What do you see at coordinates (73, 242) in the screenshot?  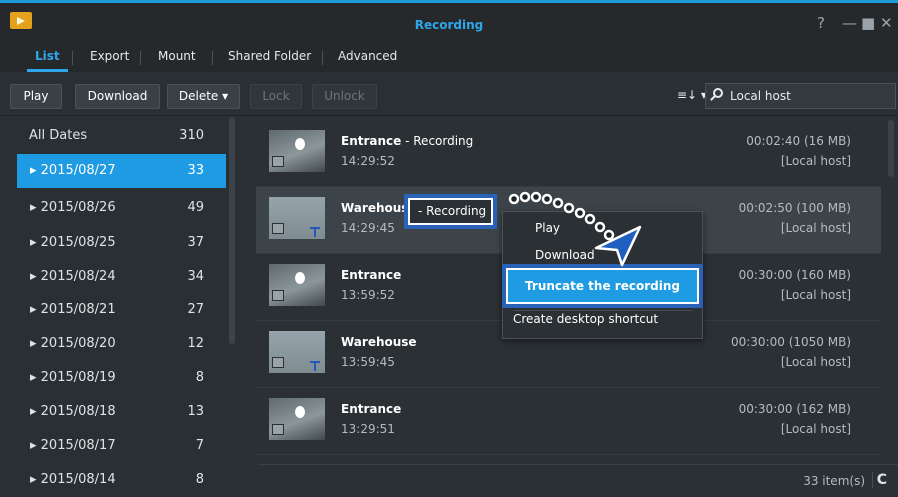 I see `sidebar-item-label: ▸ 2015/08/25` at bounding box center [73, 242].